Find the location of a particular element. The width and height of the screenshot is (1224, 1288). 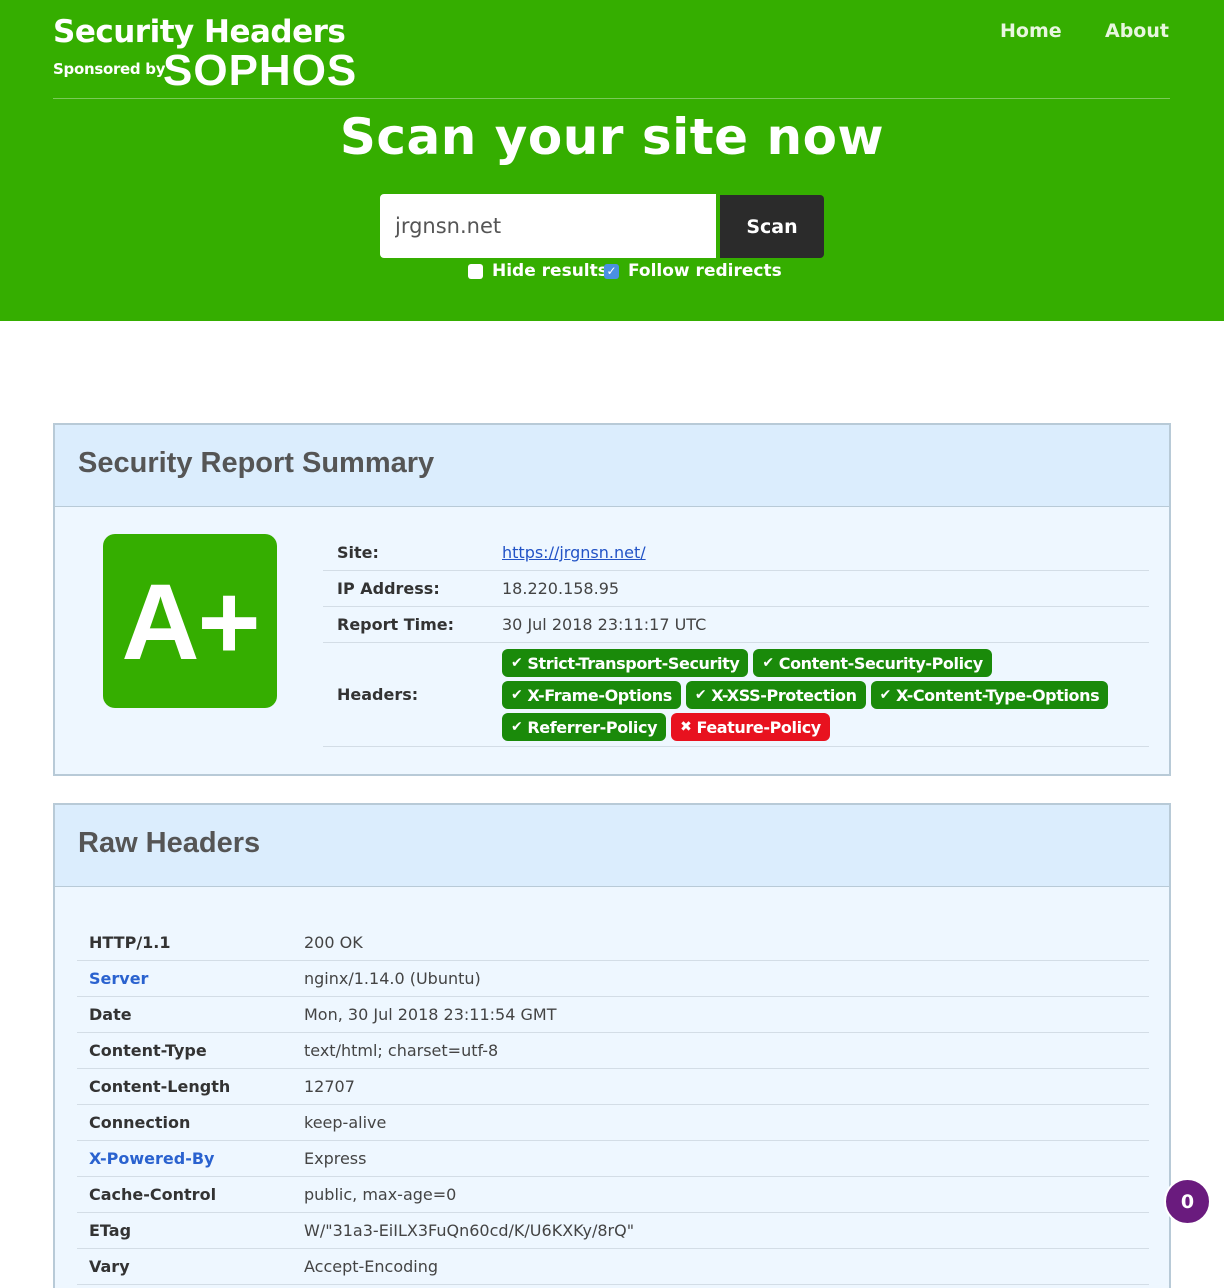

nav-home-link: Home is located at coordinates (1031, 31).